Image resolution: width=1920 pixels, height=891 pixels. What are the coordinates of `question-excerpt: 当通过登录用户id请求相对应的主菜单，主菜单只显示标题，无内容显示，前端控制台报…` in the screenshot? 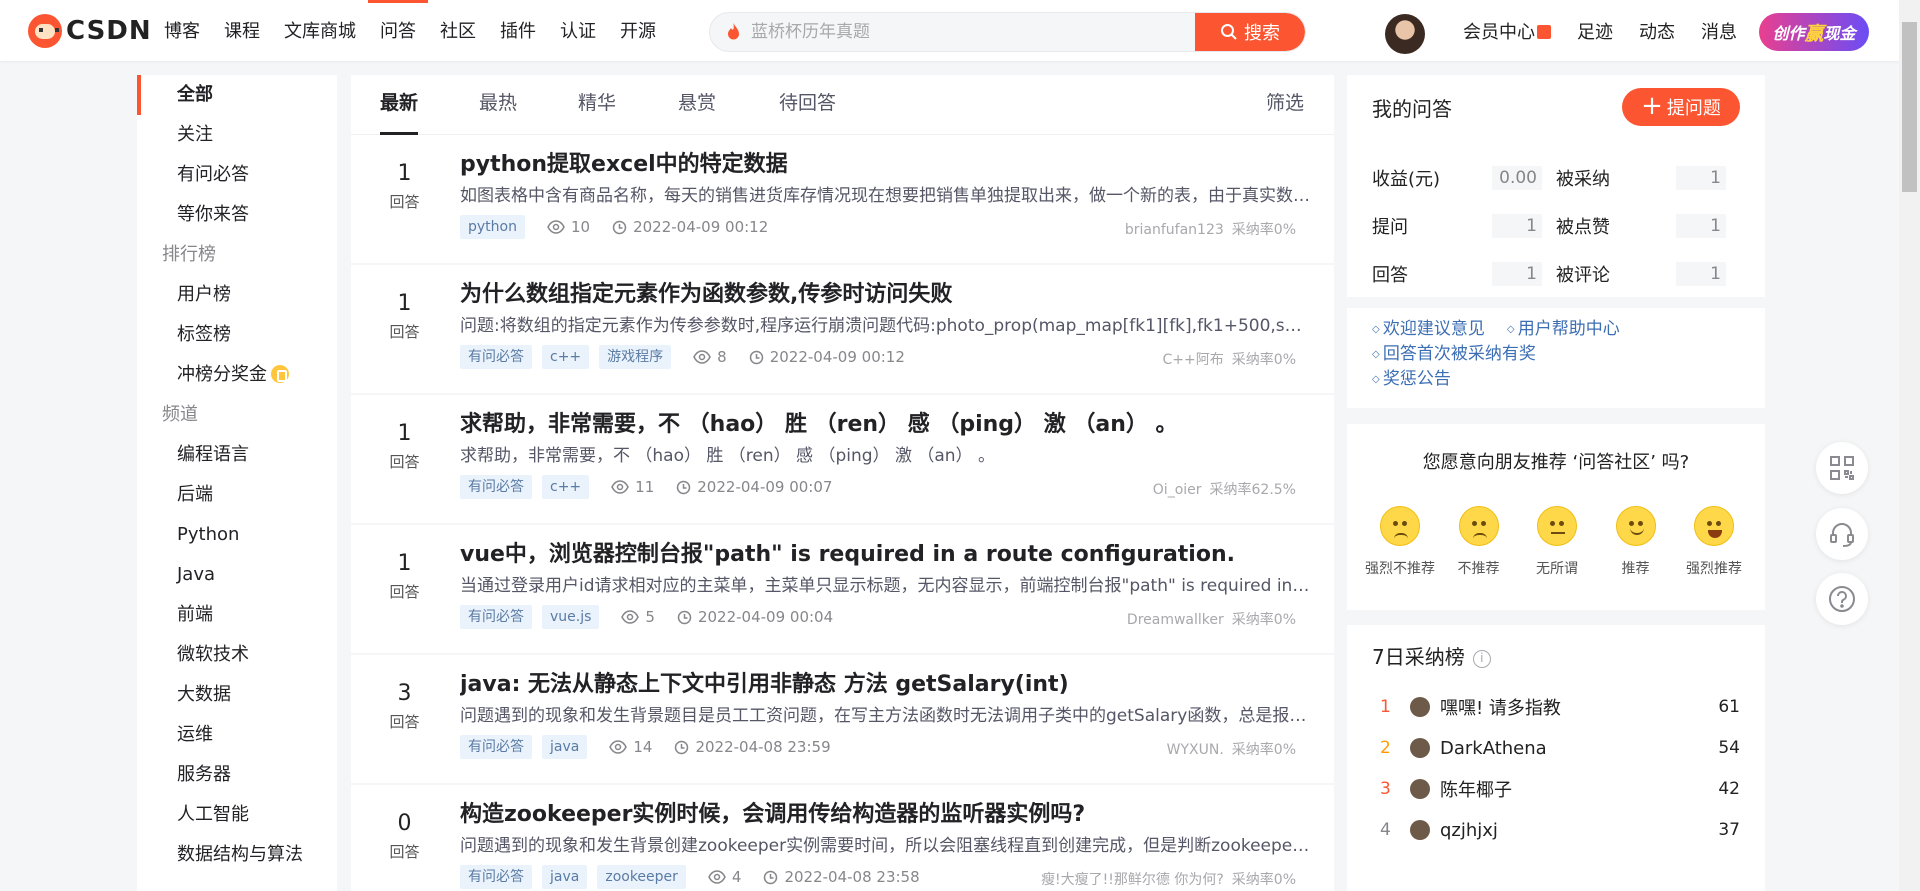 It's located at (885, 583).